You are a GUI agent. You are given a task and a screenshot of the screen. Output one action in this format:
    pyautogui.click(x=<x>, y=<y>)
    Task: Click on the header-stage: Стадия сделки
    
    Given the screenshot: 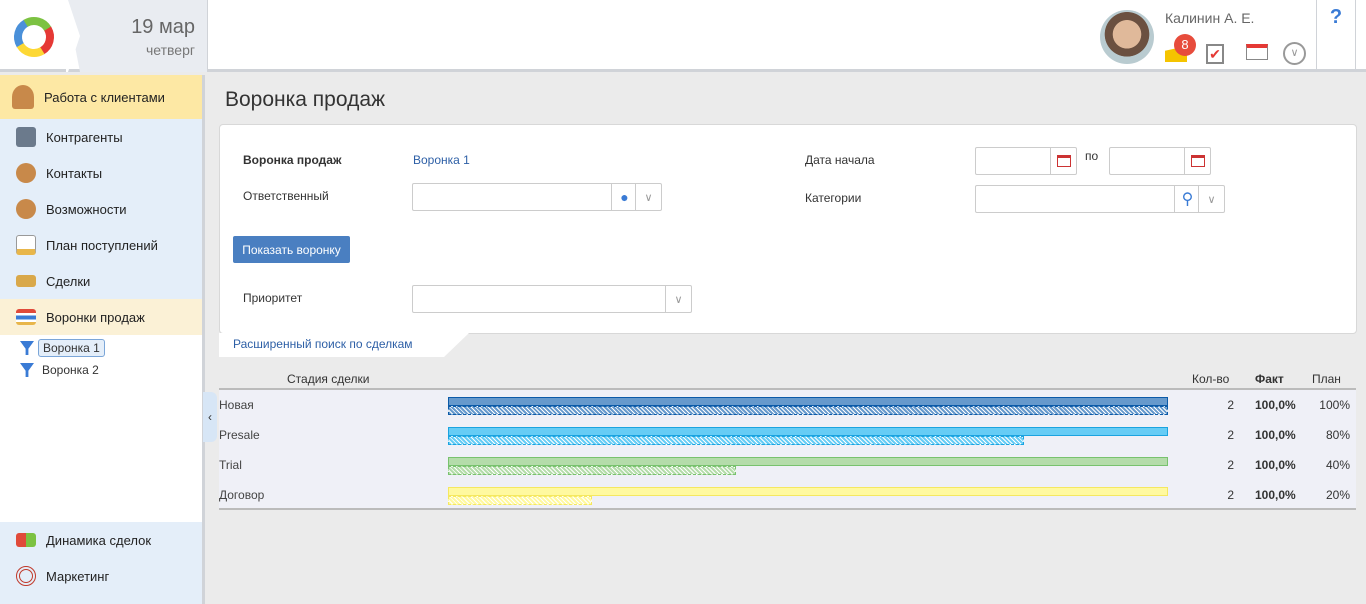 What is the action you would take?
    pyautogui.click(x=328, y=379)
    